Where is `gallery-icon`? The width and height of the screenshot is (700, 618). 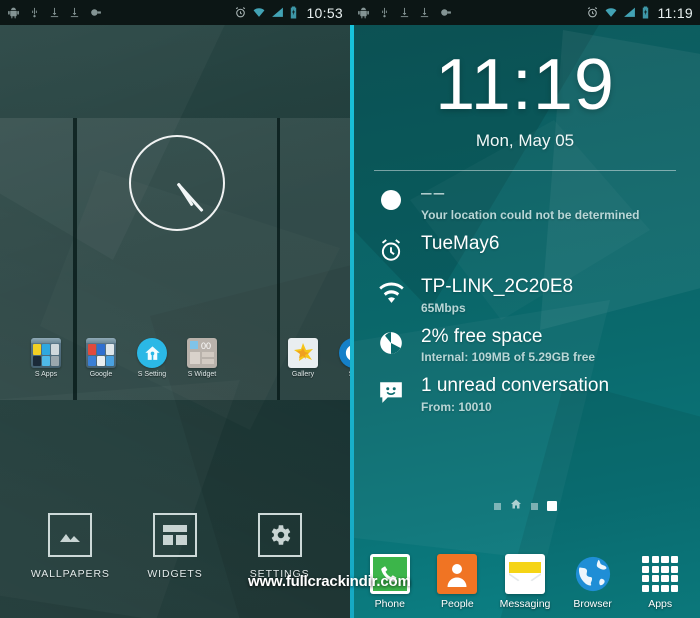 gallery-icon is located at coordinates (303, 353).